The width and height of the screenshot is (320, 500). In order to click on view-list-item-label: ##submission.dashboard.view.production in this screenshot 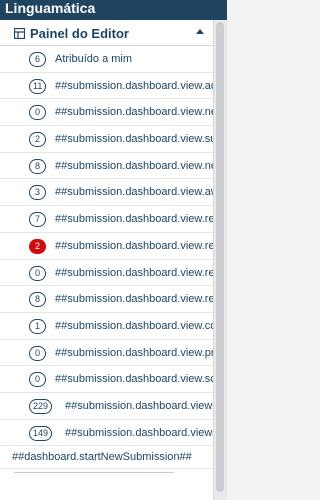, I will do `click(134, 352)`.